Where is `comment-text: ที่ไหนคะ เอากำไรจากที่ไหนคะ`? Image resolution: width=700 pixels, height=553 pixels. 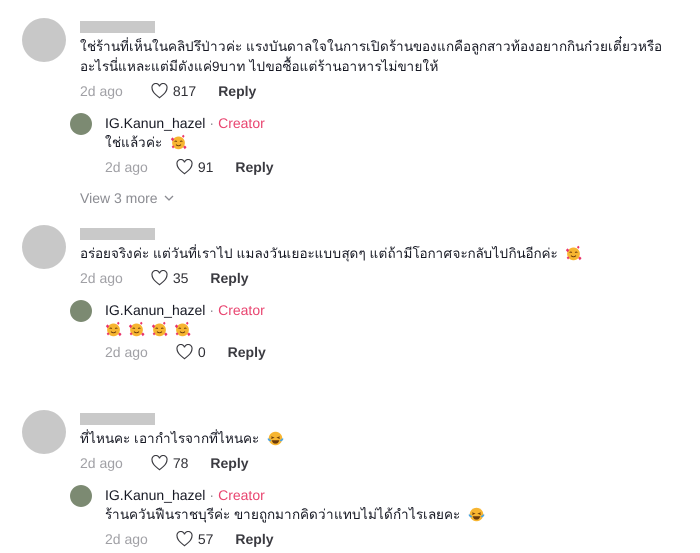
comment-text: ที่ไหนคะ เอากำไรจากที่ไหนคะ is located at coordinates (169, 438).